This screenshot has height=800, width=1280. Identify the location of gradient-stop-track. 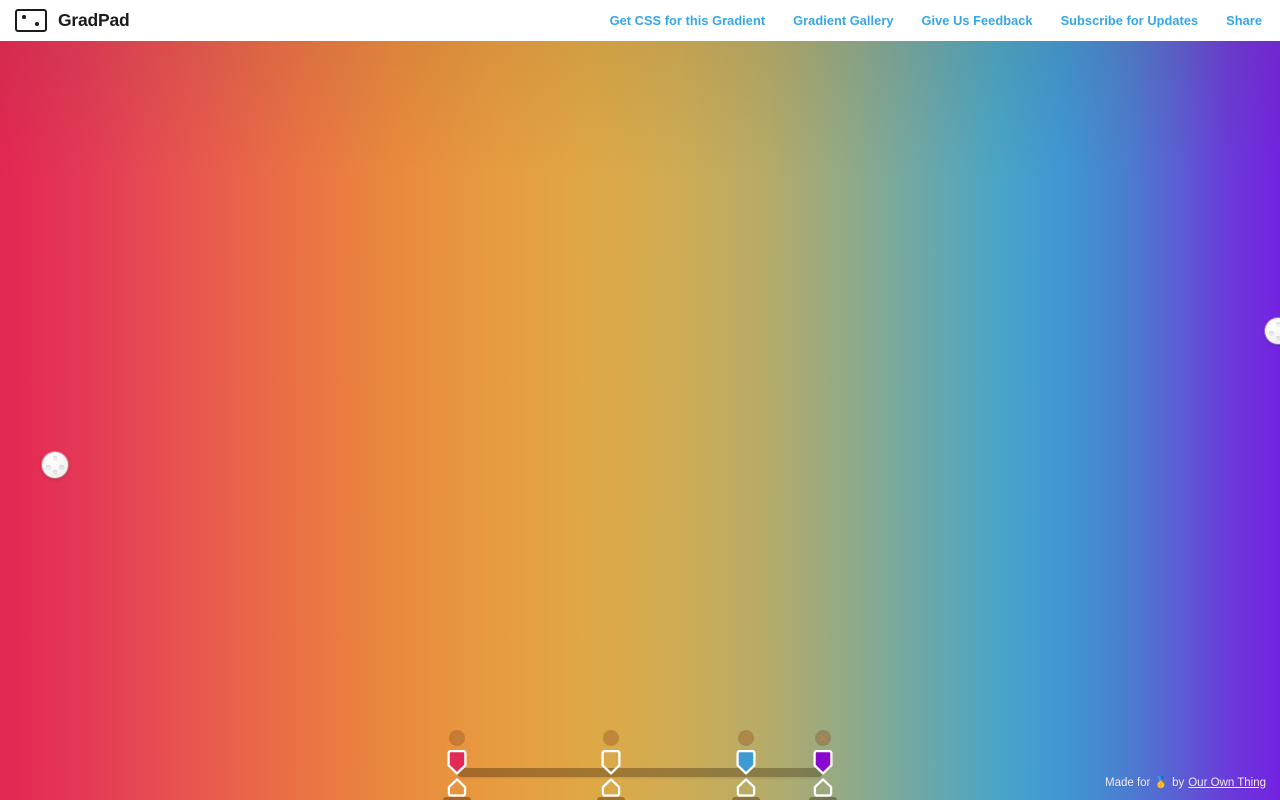
(640, 772).